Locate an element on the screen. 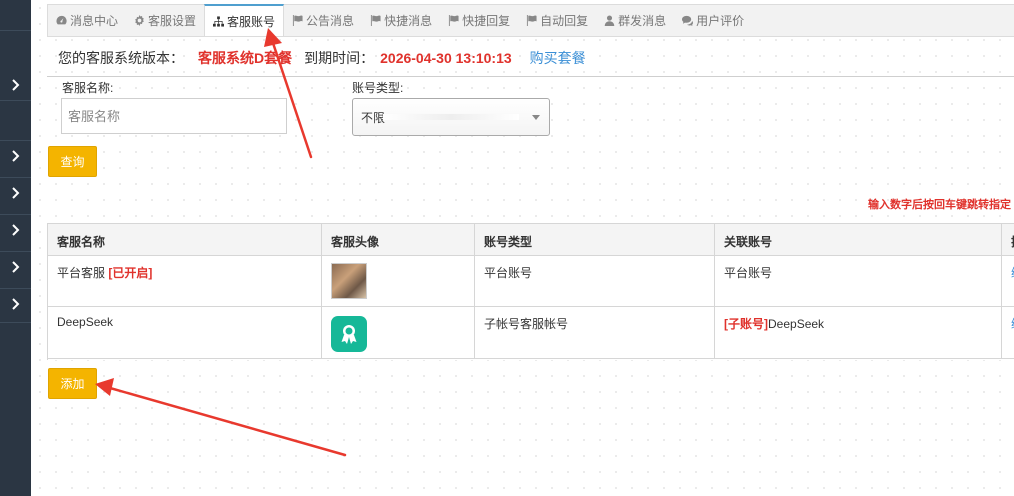 The width and height of the screenshot is (1014, 496). caret-down-icon is located at coordinates (536, 117).